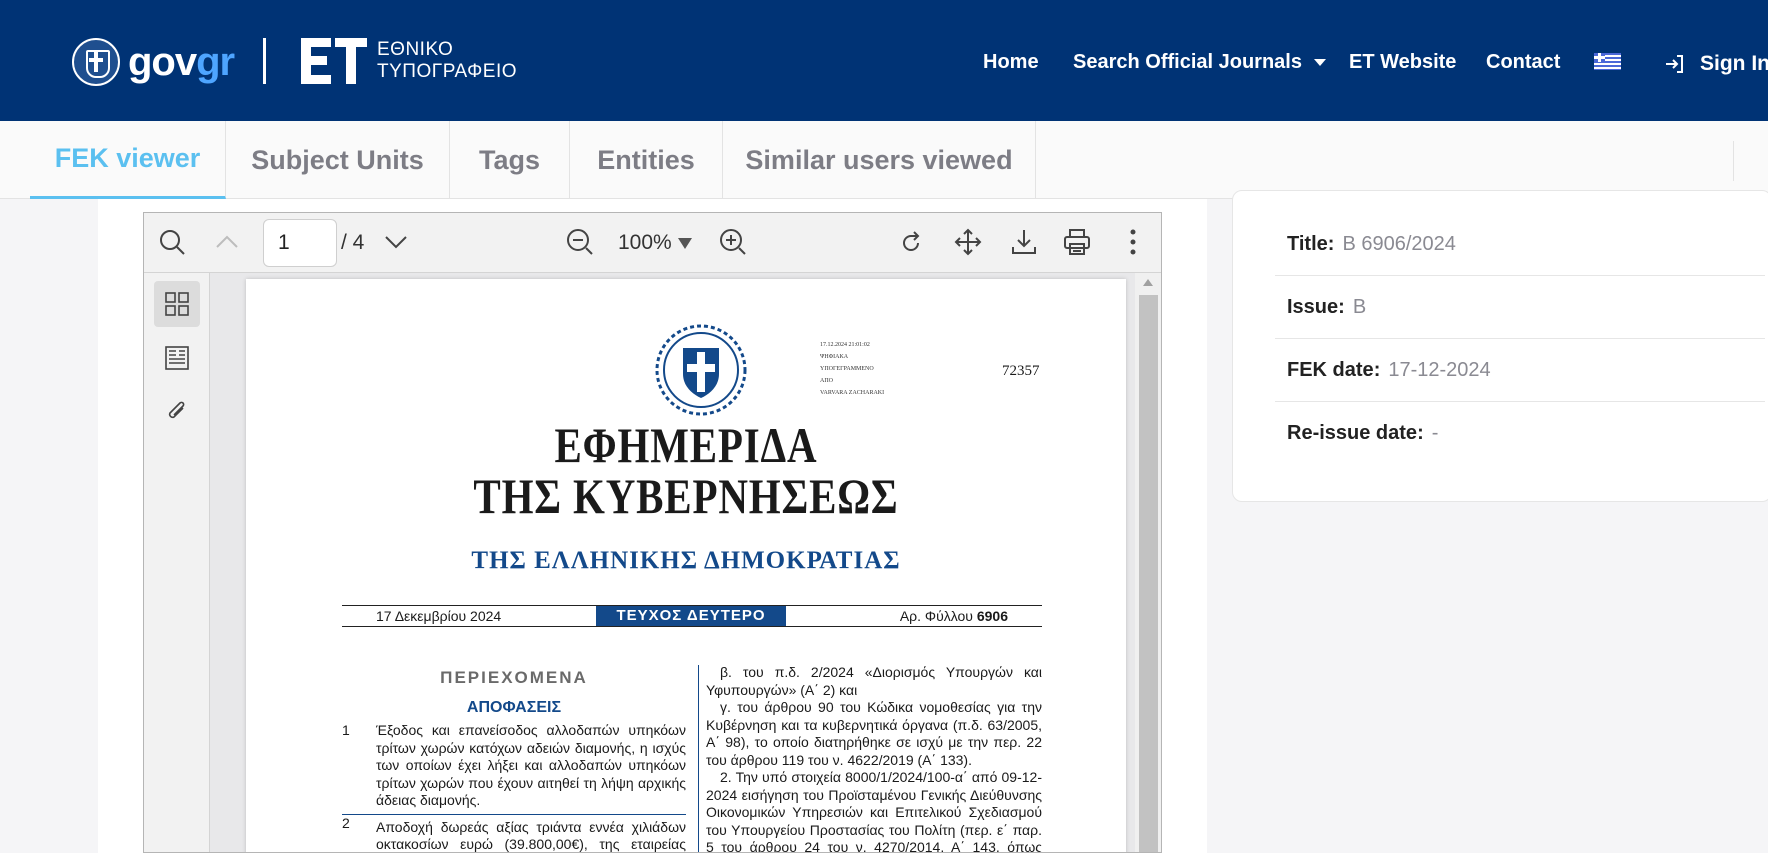 The image size is (1768, 853). Describe the element at coordinates (1077, 242) in the screenshot. I see `print-icon` at that location.